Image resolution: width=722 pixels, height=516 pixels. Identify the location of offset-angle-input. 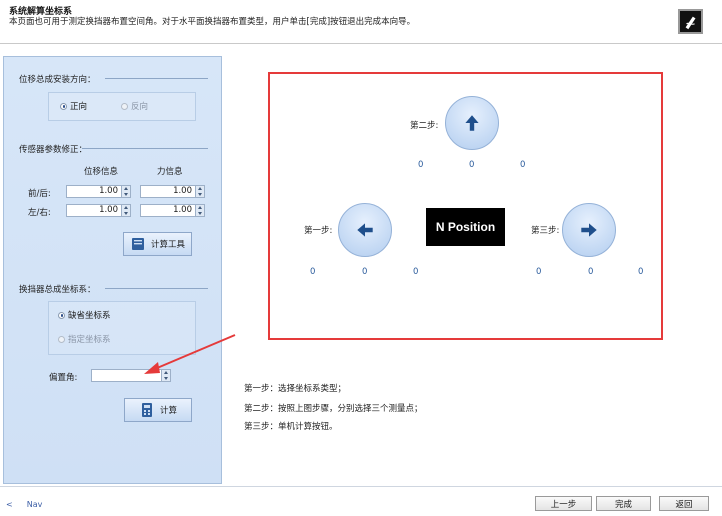
(131, 375).